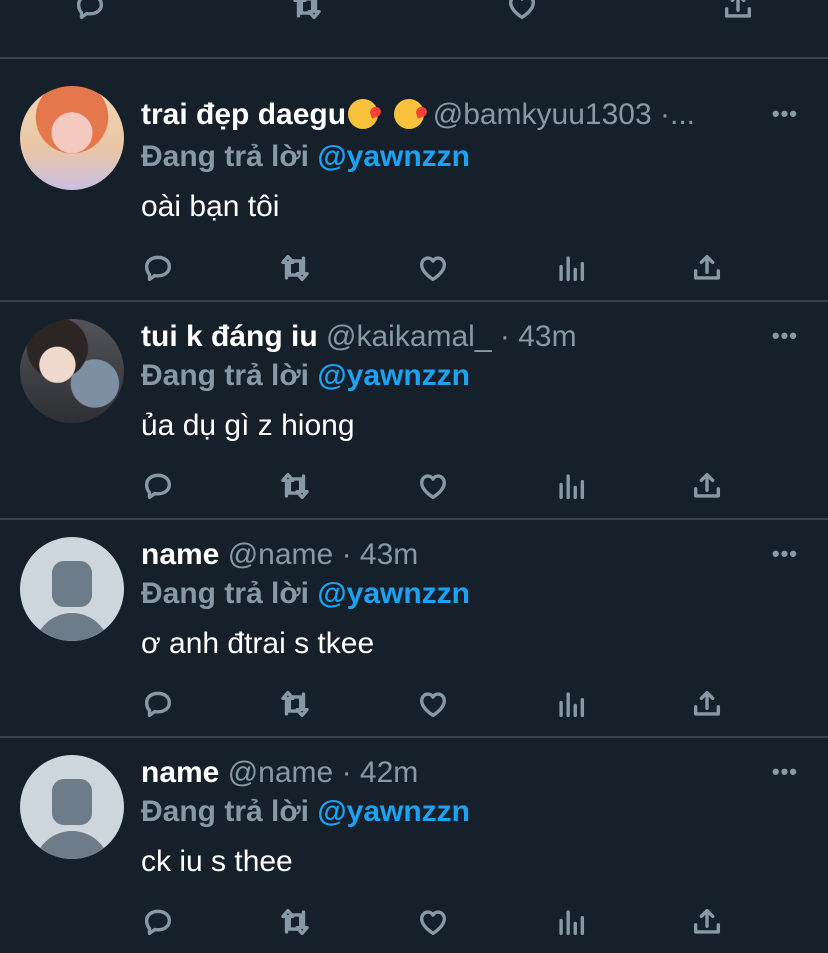 The image size is (828, 953). Describe the element at coordinates (229, 336) in the screenshot. I see `display-name: tui k đáng iu` at that location.